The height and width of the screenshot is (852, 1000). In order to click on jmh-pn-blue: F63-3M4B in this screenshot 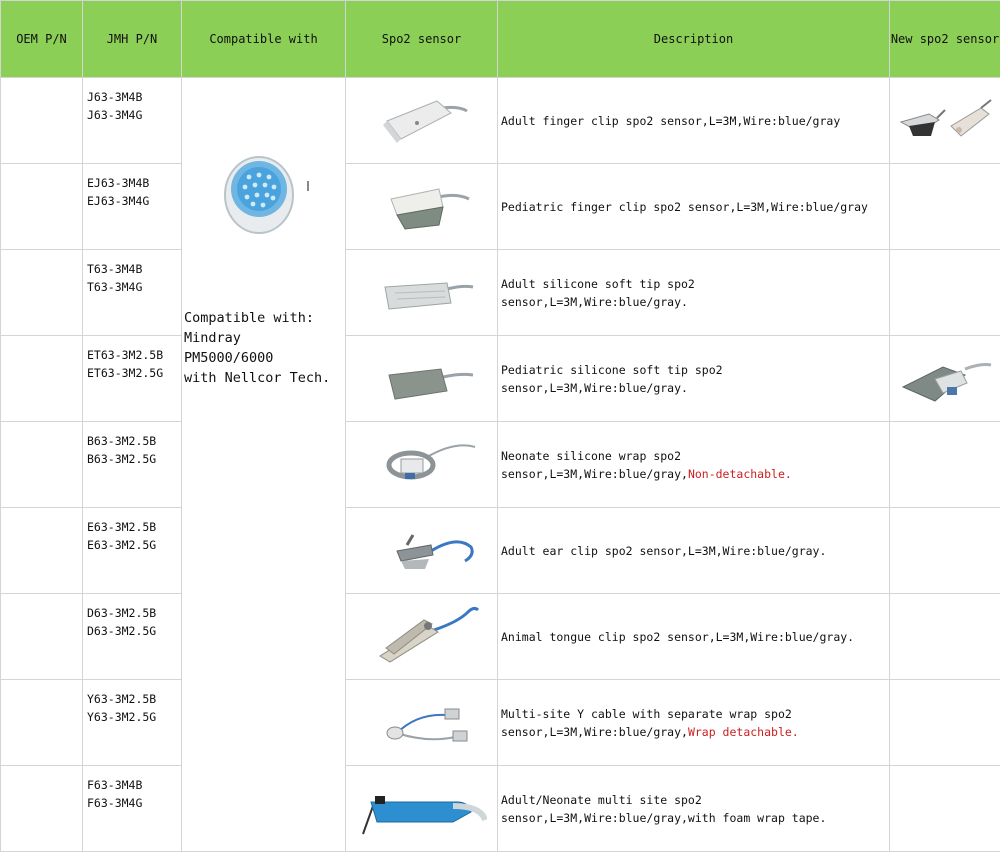, I will do `click(134, 785)`.